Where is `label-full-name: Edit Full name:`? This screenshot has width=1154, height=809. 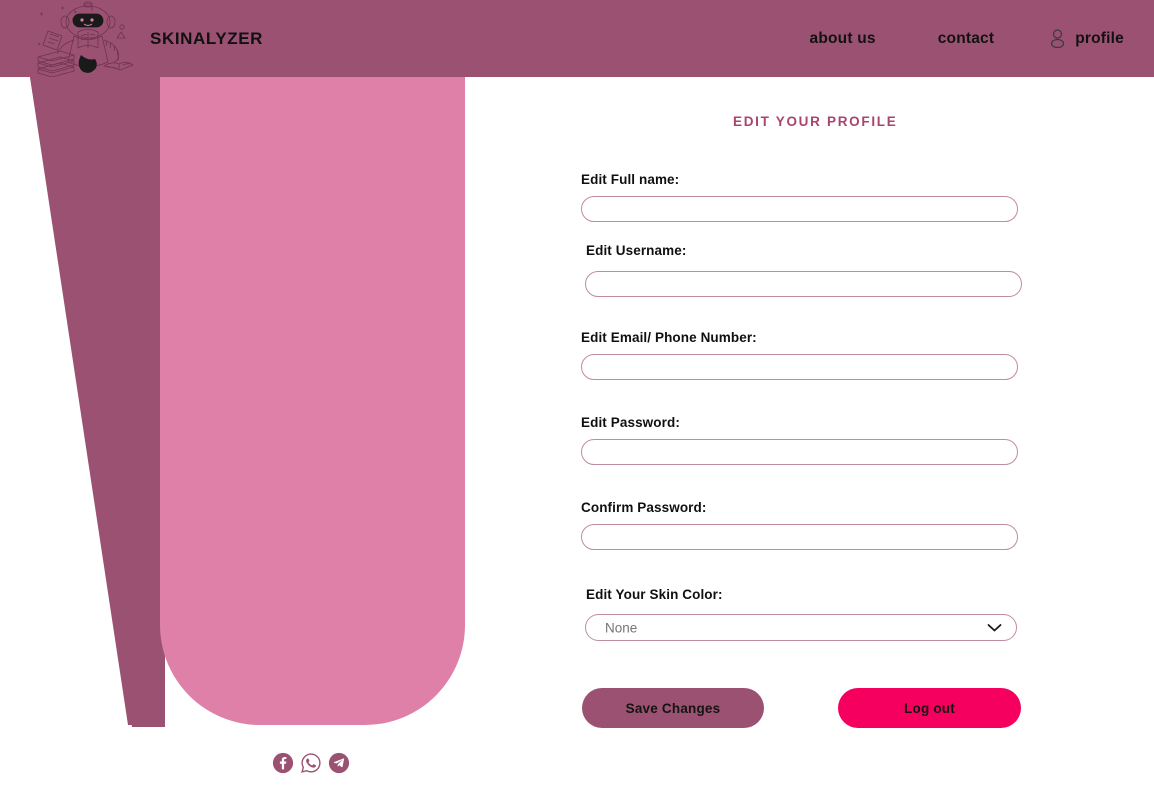
label-full-name: Edit Full name: is located at coordinates (630, 179).